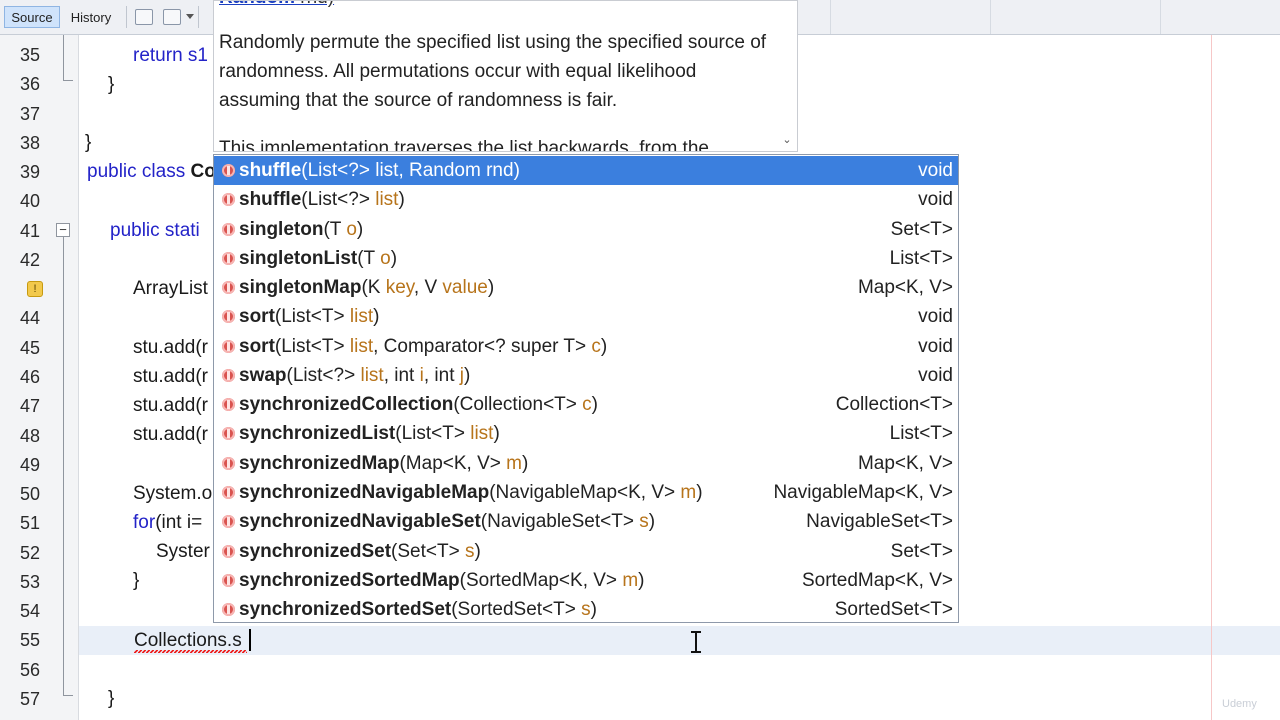 This screenshot has height=720, width=1280. I want to click on code-line-57: }, so click(111, 698).